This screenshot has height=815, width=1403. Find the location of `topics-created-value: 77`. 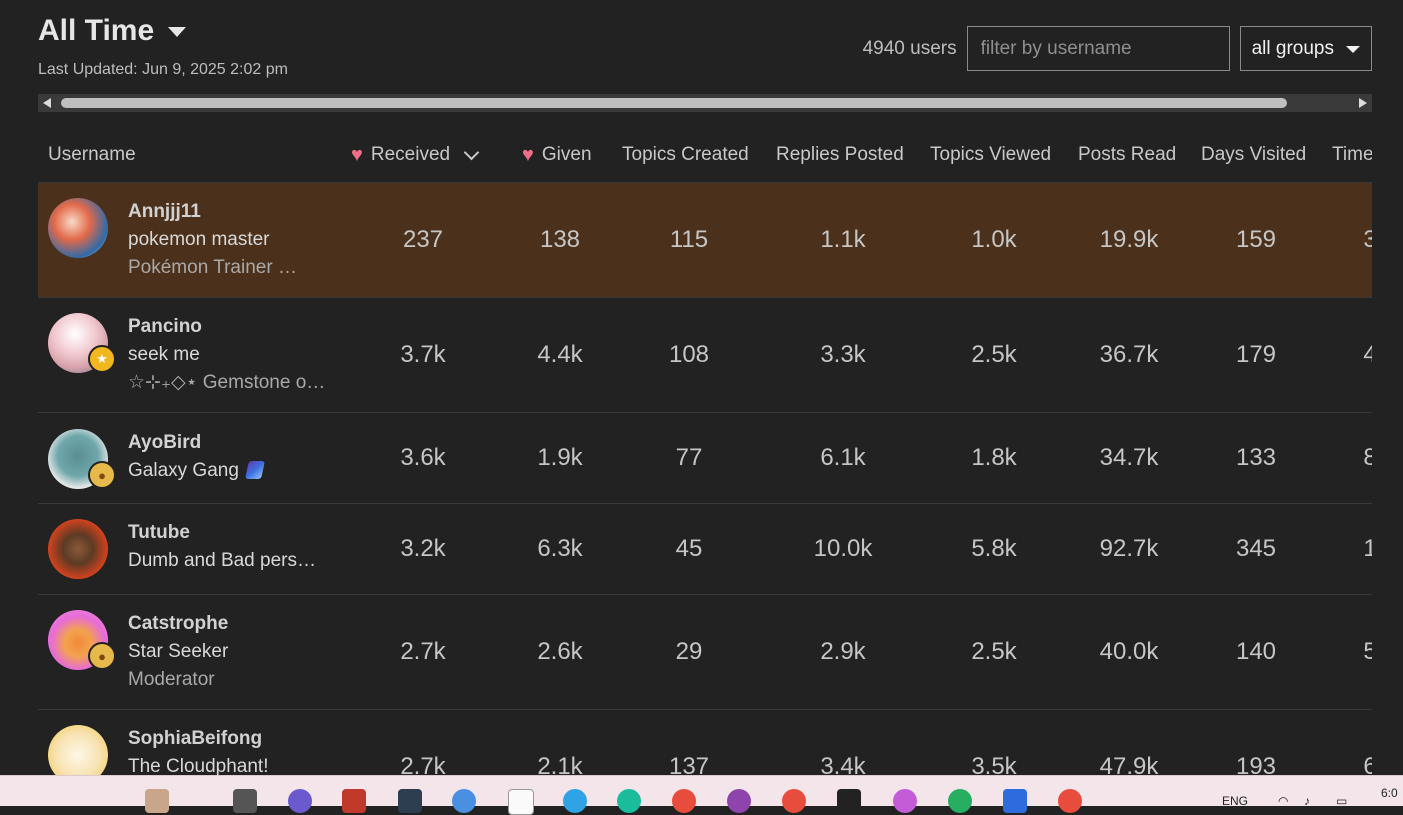

topics-created-value: 77 is located at coordinates (689, 457).